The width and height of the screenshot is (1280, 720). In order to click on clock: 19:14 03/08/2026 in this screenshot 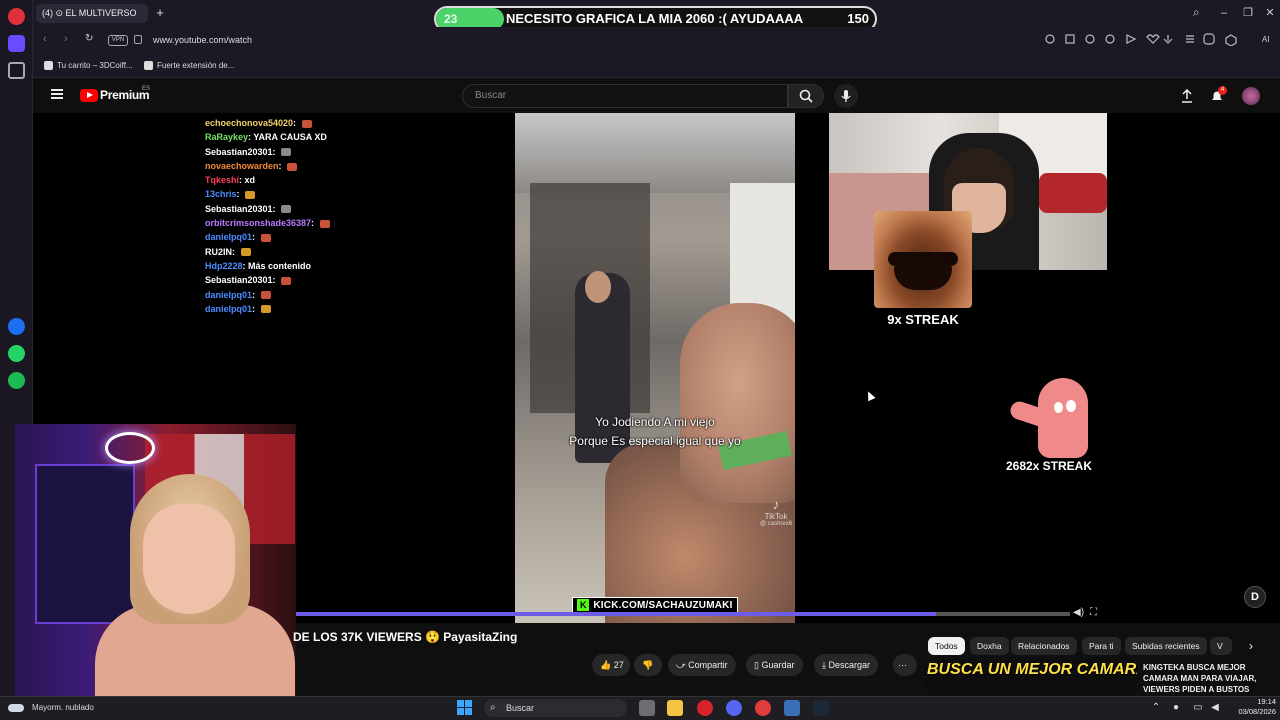, I will do `click(1251, 707)`.